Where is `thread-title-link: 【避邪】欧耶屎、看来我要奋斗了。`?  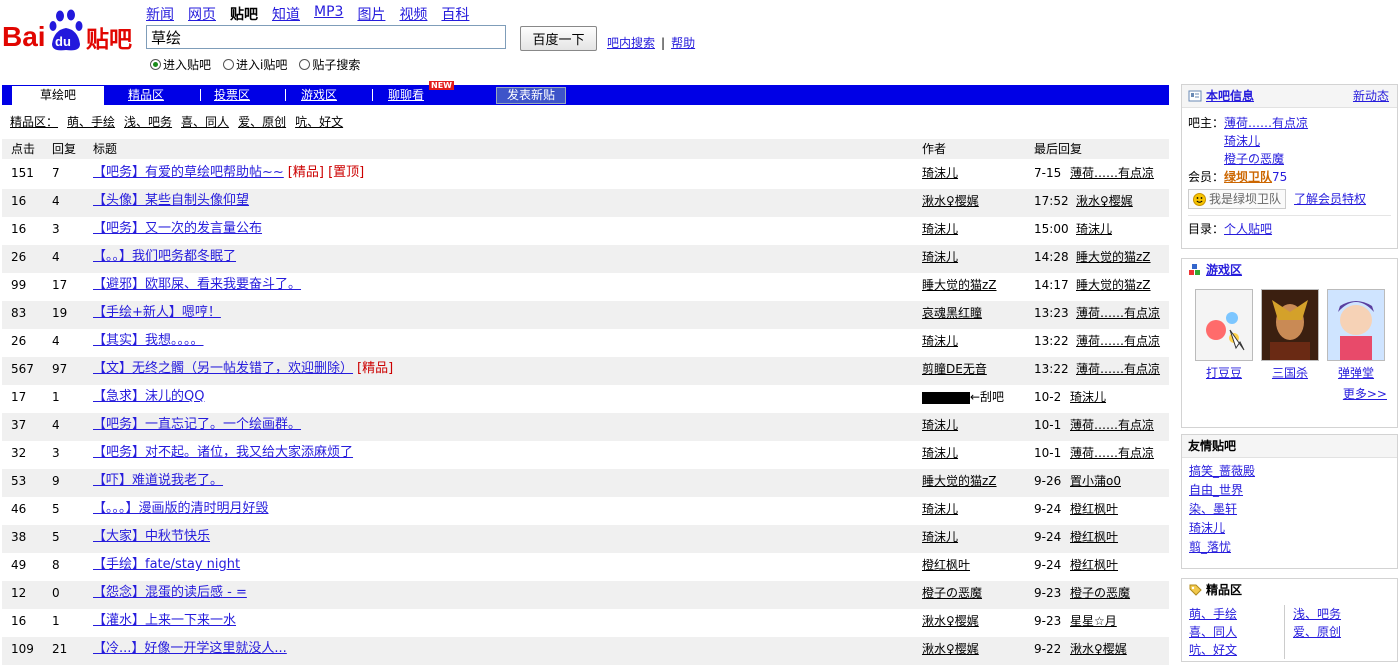 thread-title-link: 【避邪】欧耶屎、看来我要奋斗了。 is located at coordinates (197, 284).